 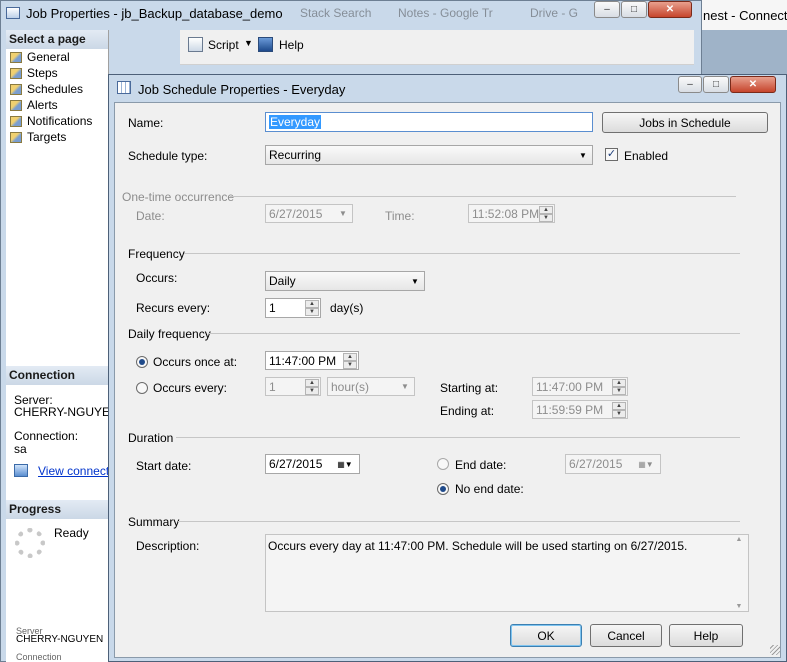 What do you see at coordinates (716, 84) in the screenshot?
I see `dialog-maximize-button: □` at bounding box center [716, 84].